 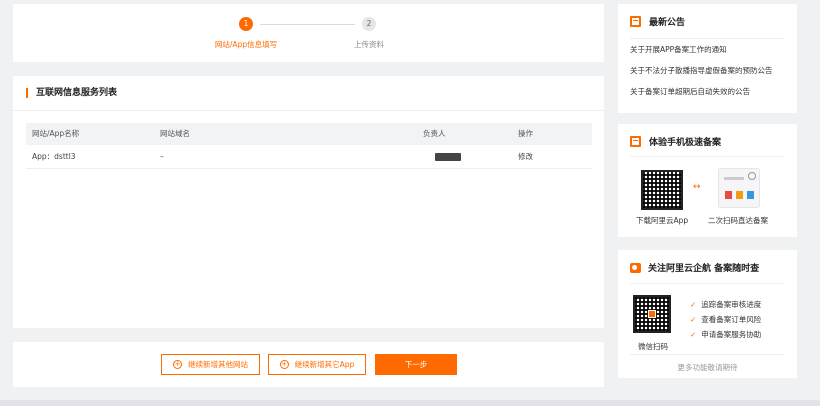 I want to click on column-header-owner: 负责人, so click(x=434, y=133).